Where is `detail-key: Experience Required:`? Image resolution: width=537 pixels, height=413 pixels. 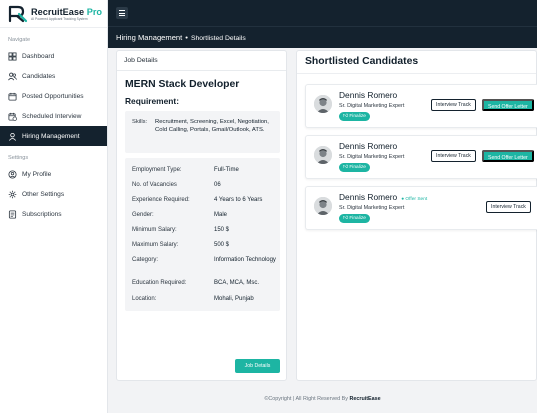
detail-key: Experience Required: is located at coordinates (161, 200).